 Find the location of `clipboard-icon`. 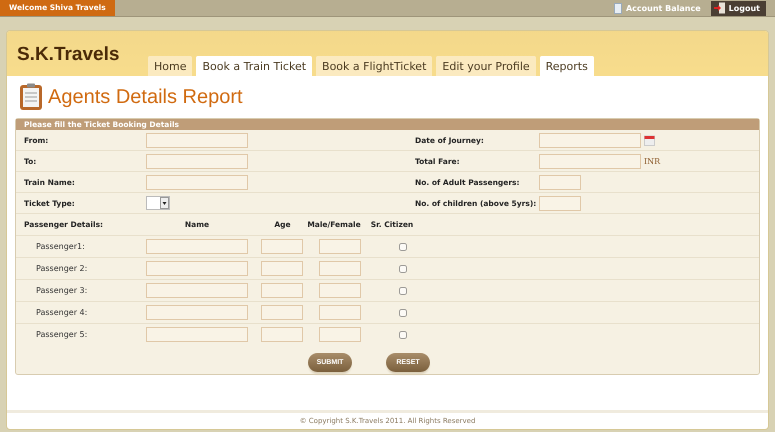

clipboard-icon is located at coordinates (31, 97).